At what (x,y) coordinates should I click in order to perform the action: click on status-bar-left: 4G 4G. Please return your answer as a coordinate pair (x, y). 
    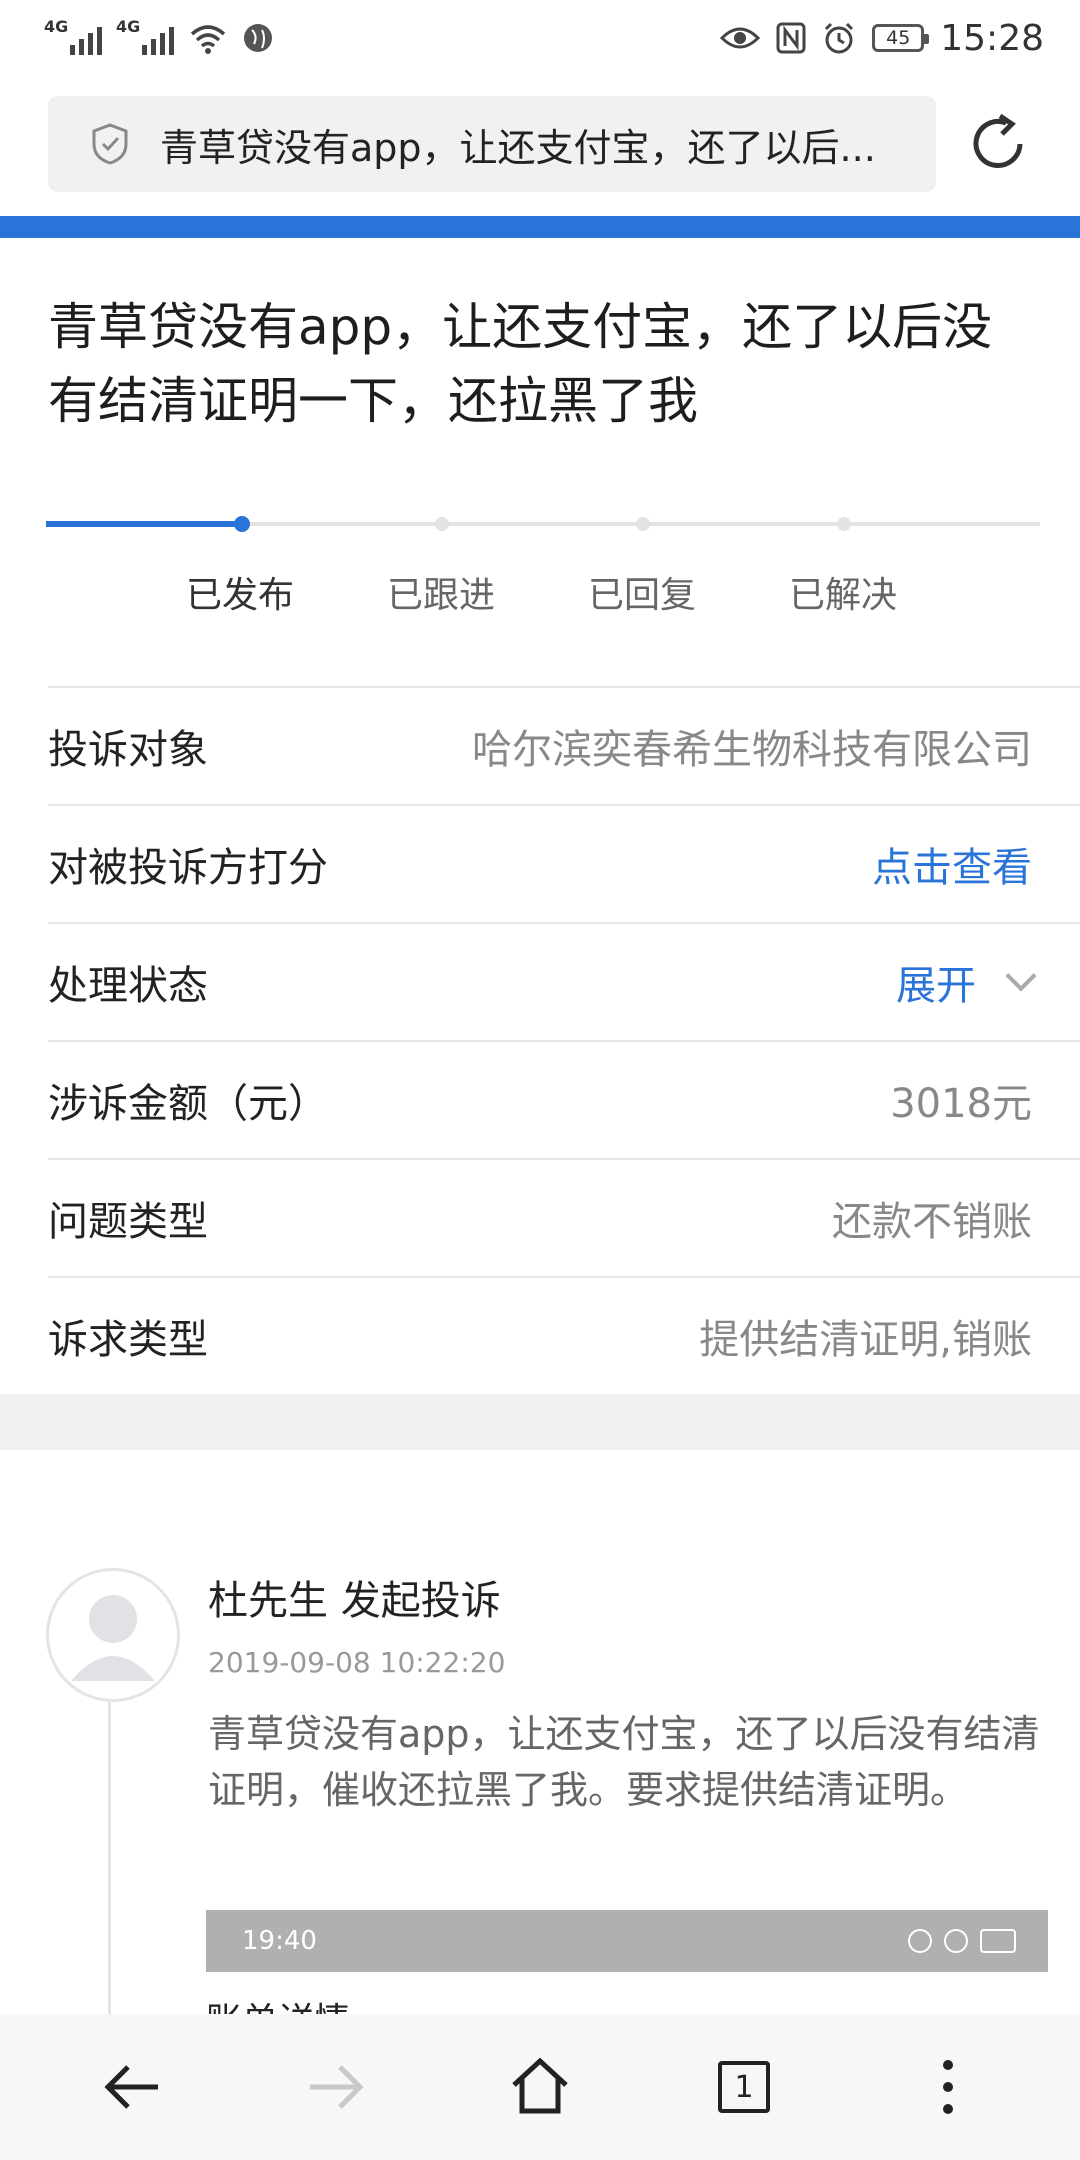
    Looking at the image, I should click on (159, 36).